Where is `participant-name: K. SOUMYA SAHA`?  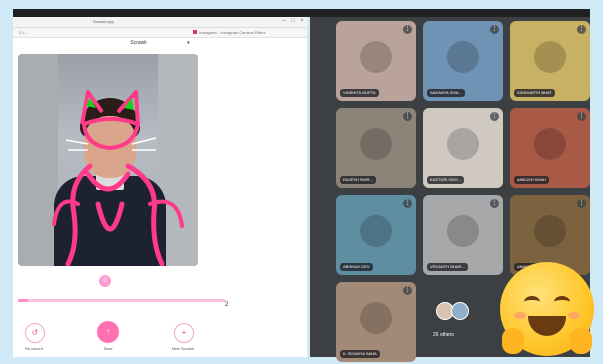 participant-name: K. SOUMYA SAHA is located at coordinates (360, 354).